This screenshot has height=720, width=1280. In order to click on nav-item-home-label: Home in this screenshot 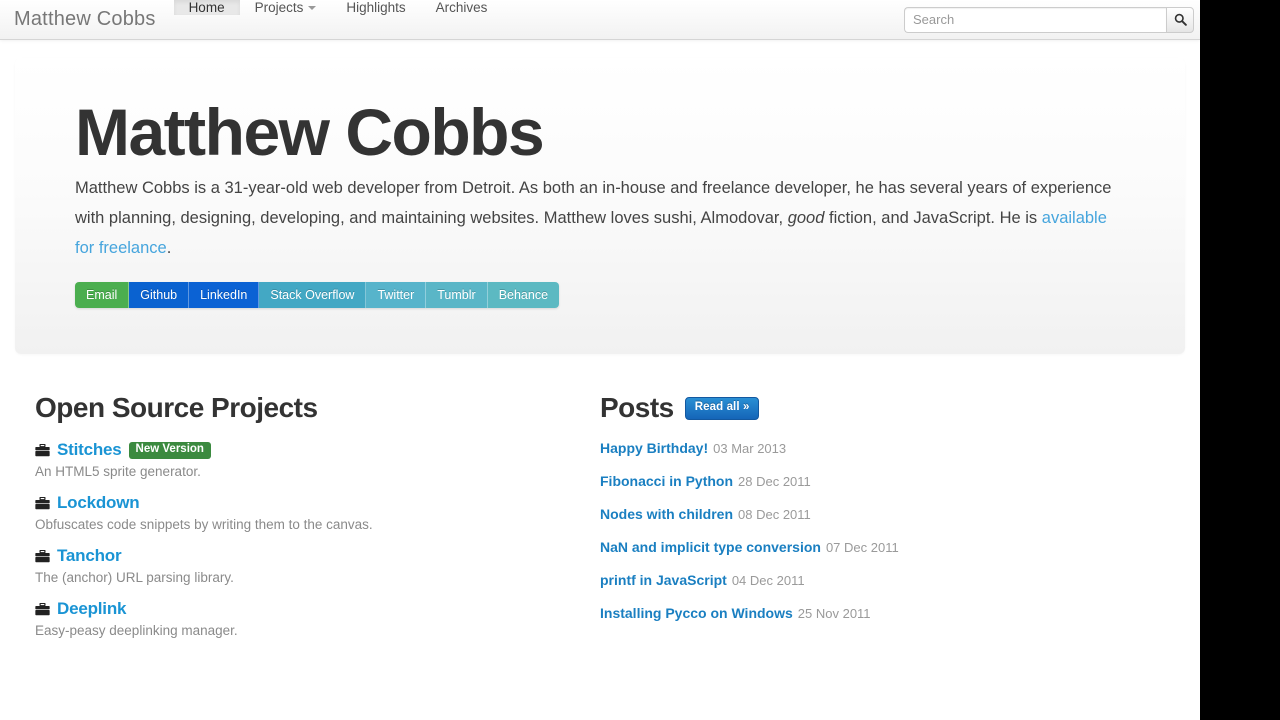, I will do `click(206, 7)`.